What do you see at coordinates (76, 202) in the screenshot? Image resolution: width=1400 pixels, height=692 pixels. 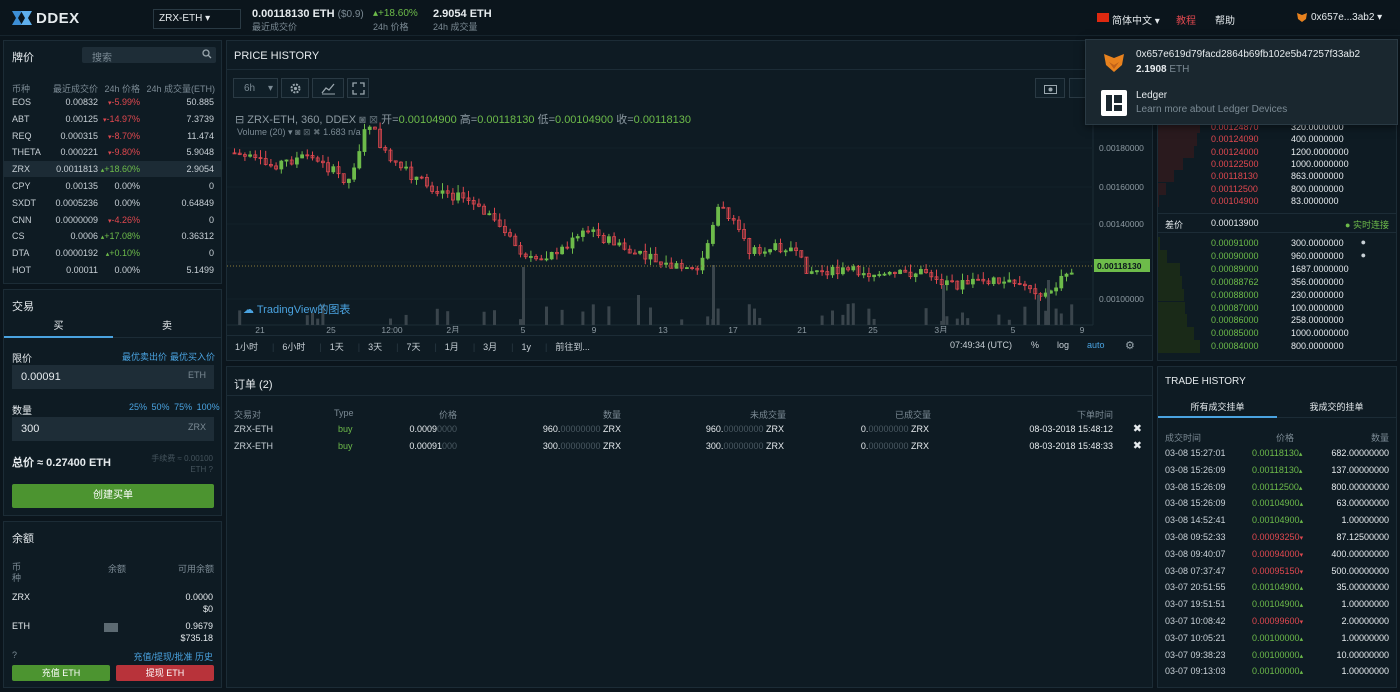 I see `market-price: 0.0005236` at bounding box center [76, 202].